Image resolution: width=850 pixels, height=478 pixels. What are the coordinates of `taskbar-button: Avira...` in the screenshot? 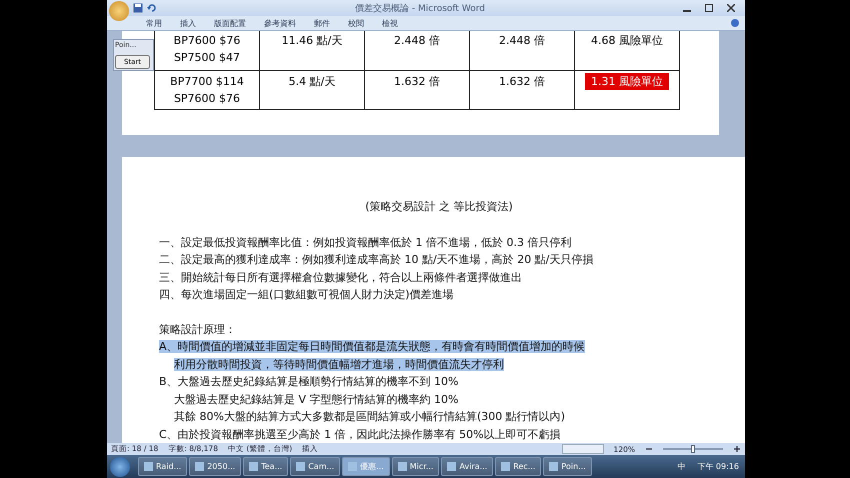 It's located at (467, 466).